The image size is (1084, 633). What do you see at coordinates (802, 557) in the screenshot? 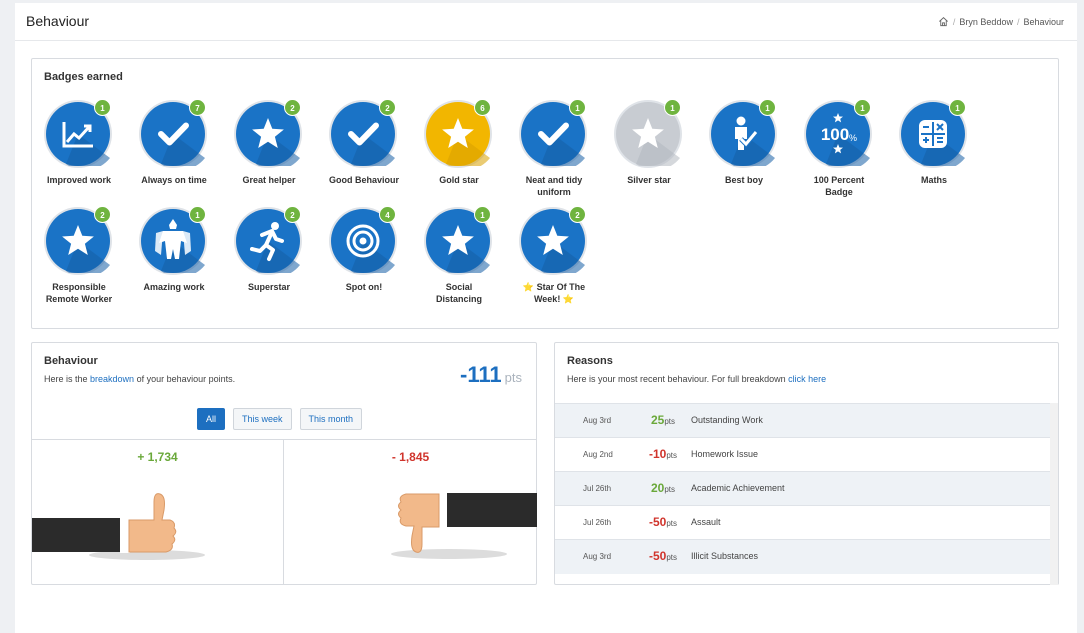
I see `reason-row: Aug 3rd -50pts Illicit Substances` at bounding box center [802, 557].